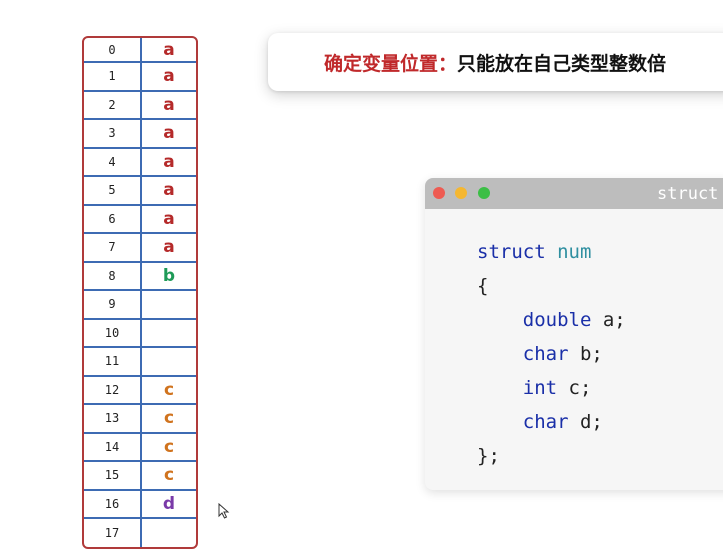  Describe the element at coordinates (113, 49) in the screenshot. I see `byte-index: 0` at that location.